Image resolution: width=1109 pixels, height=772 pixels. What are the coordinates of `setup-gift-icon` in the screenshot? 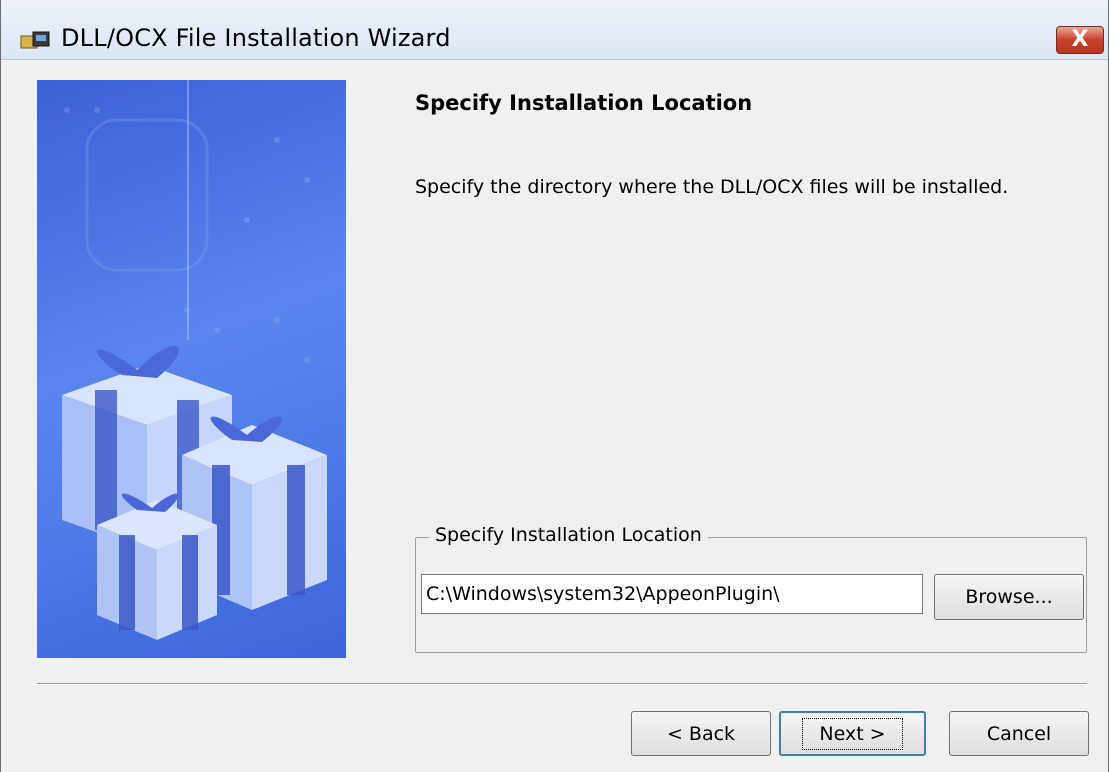 It's located at (35, 40).